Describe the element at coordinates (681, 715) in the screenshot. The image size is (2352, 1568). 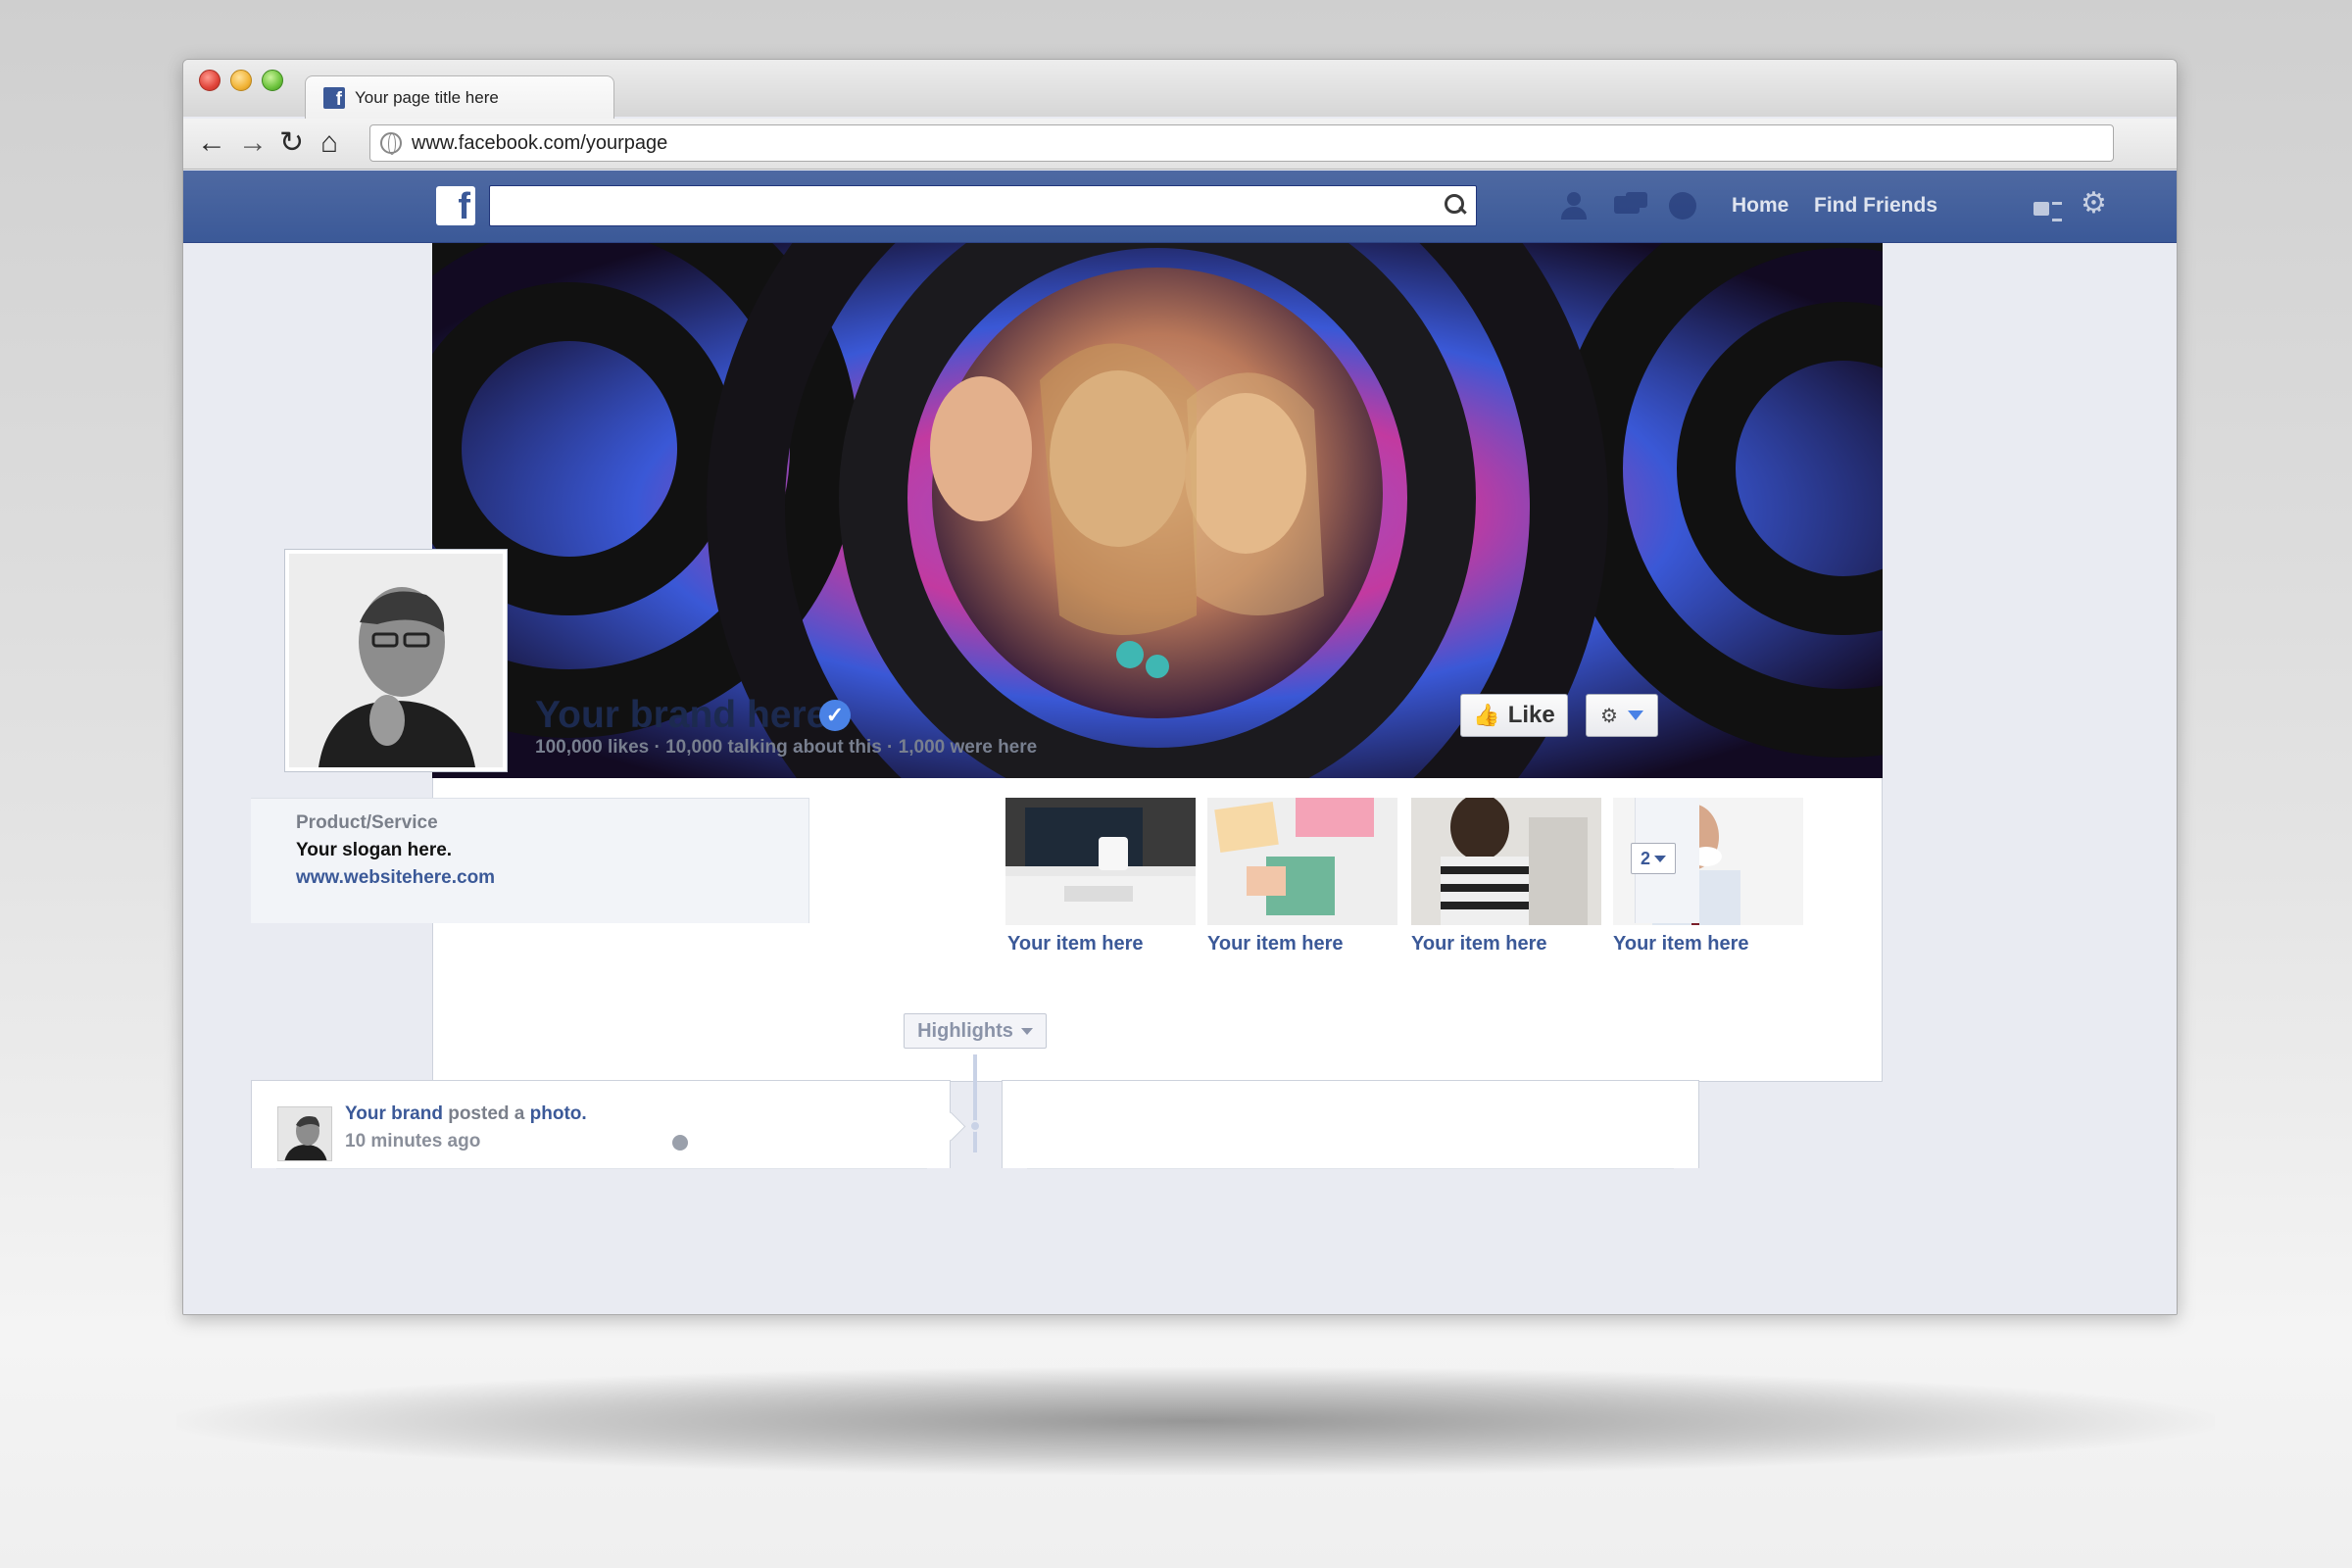
I see `page-name: Your brand here` at that location.